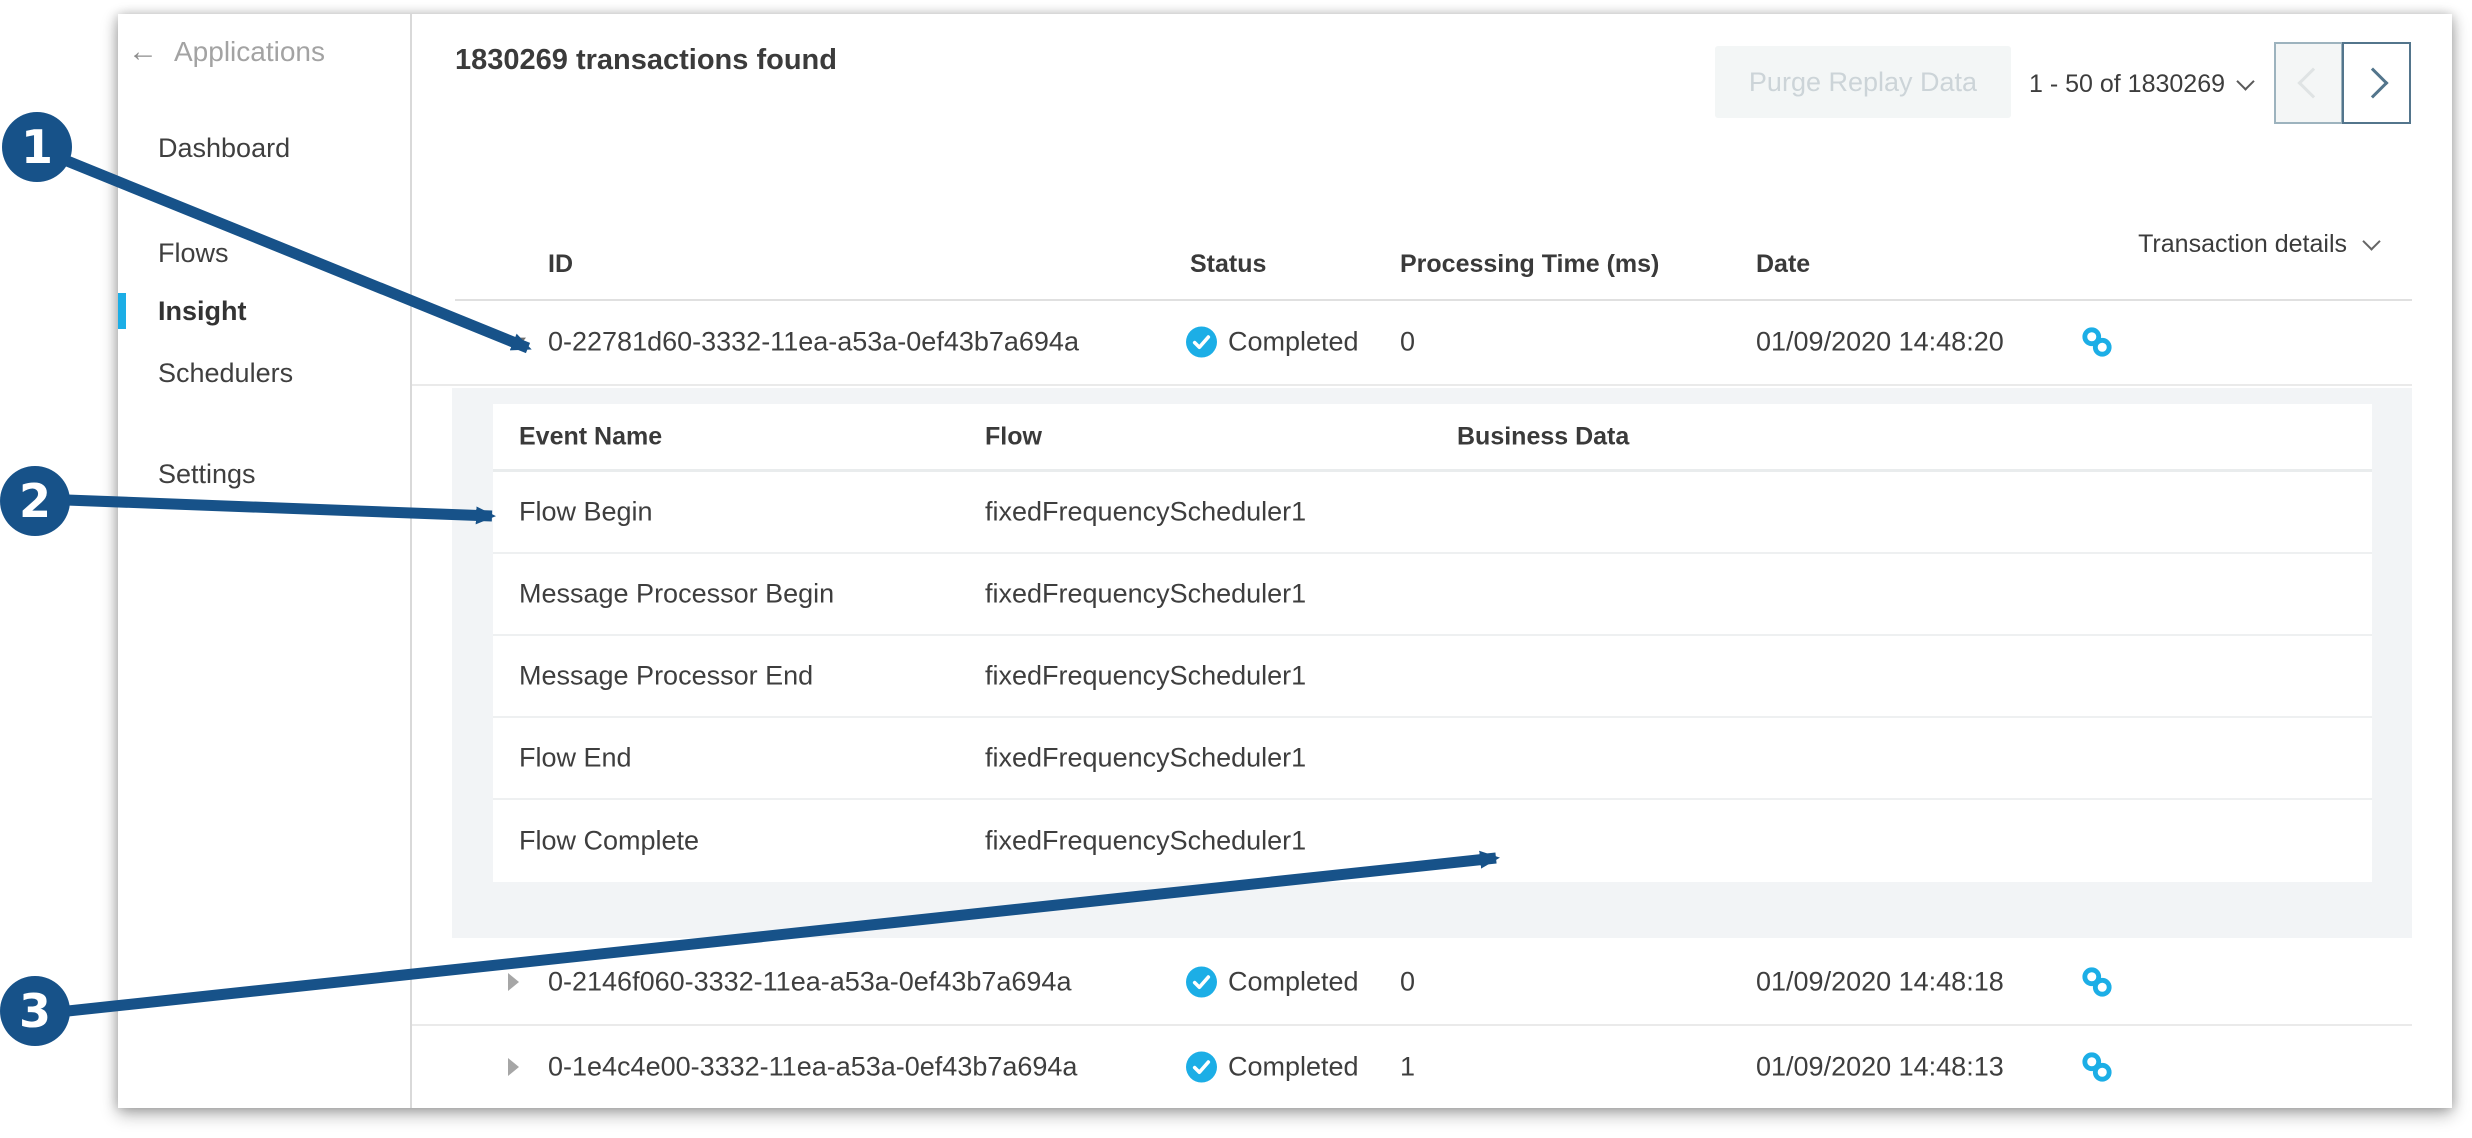  What do you see at coordinates (813, 341) in the screenshot?
I see `transaction-id: 0-22781d60-3332-11ea-a53a-0ef43b7a694a` at bounding box center [813, 341].